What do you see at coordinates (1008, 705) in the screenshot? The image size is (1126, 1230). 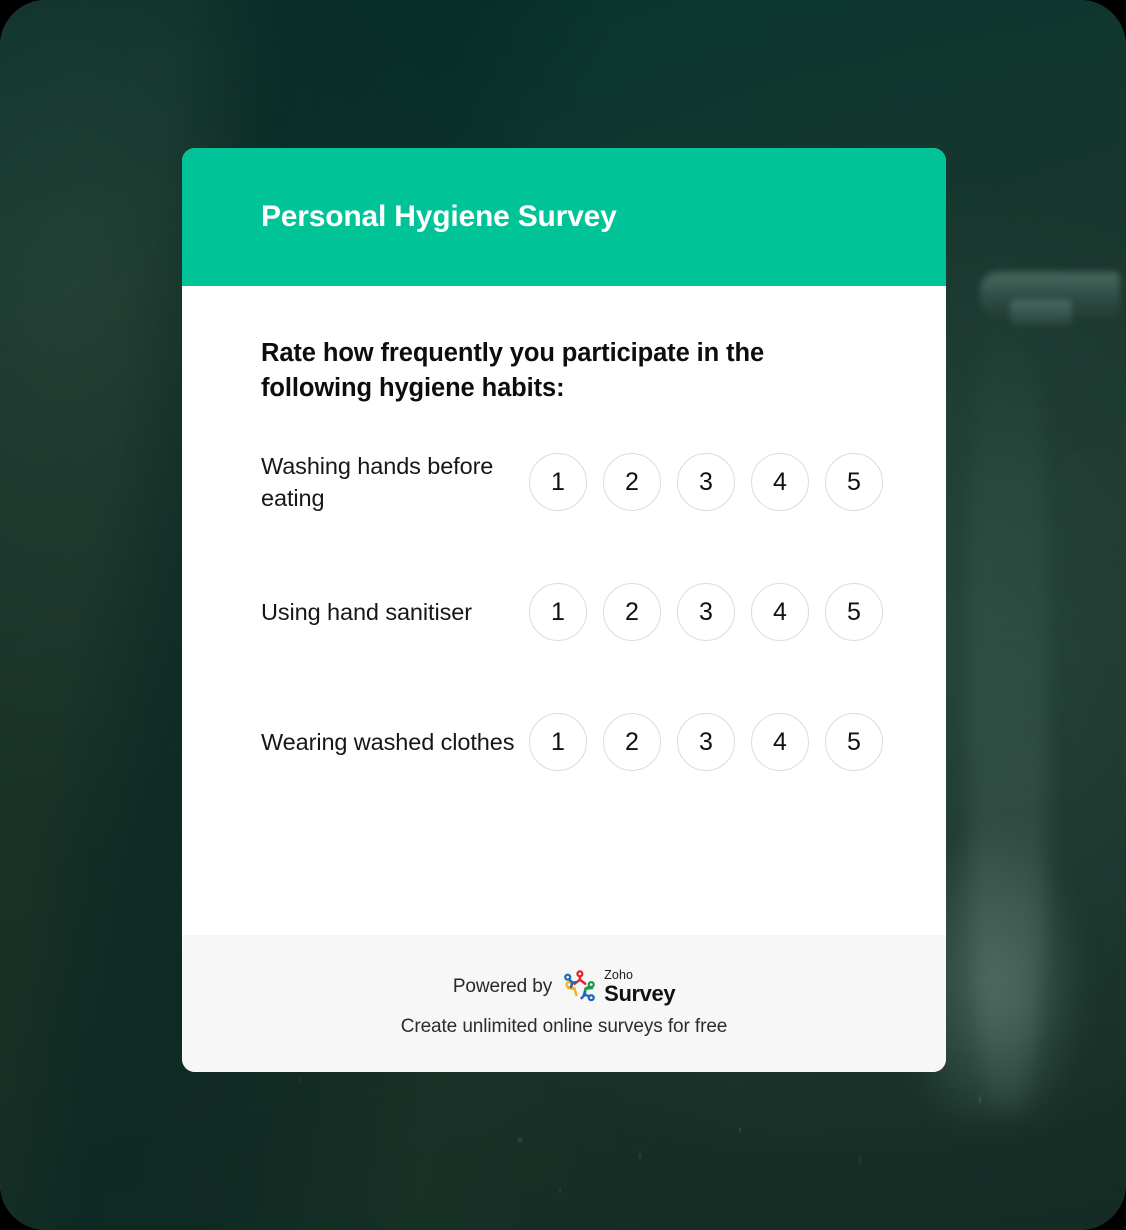 I see `background-water-stream` at bounding box center [1008, 705].